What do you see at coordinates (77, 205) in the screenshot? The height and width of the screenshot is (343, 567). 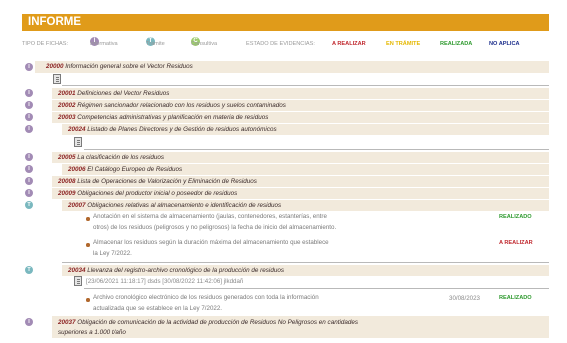 I see `record-code: 20007` at bounding box center [77, 205].